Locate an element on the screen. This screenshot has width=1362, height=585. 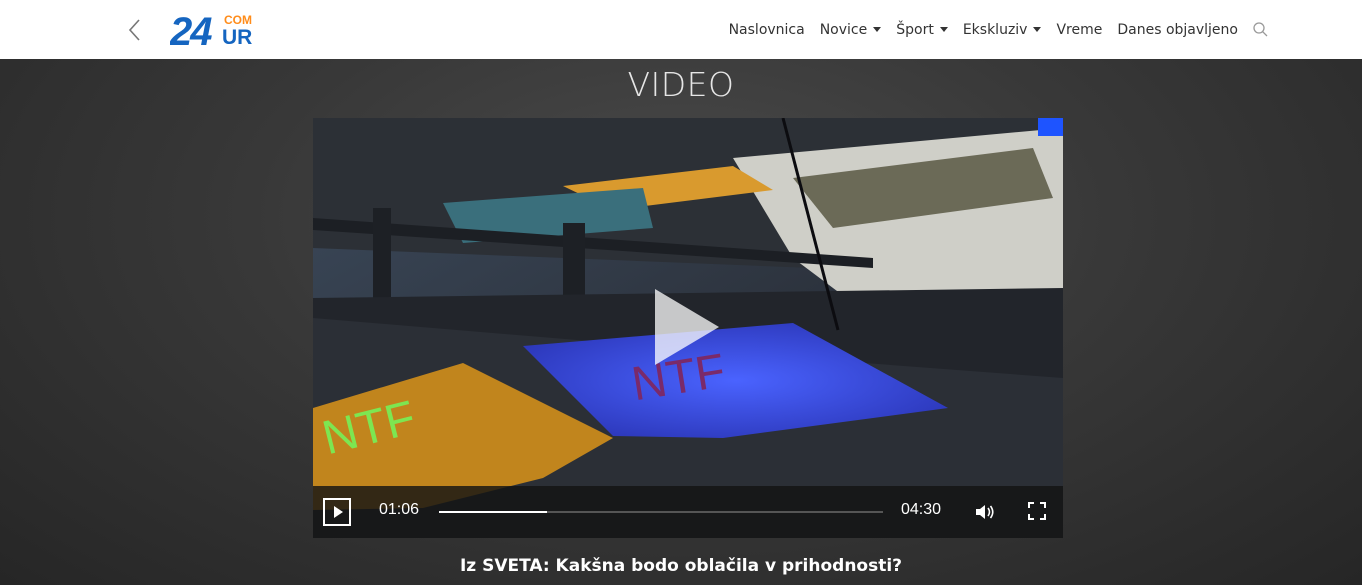
nav-item-vreme: Vreme is located at coordinates (1079, 30).